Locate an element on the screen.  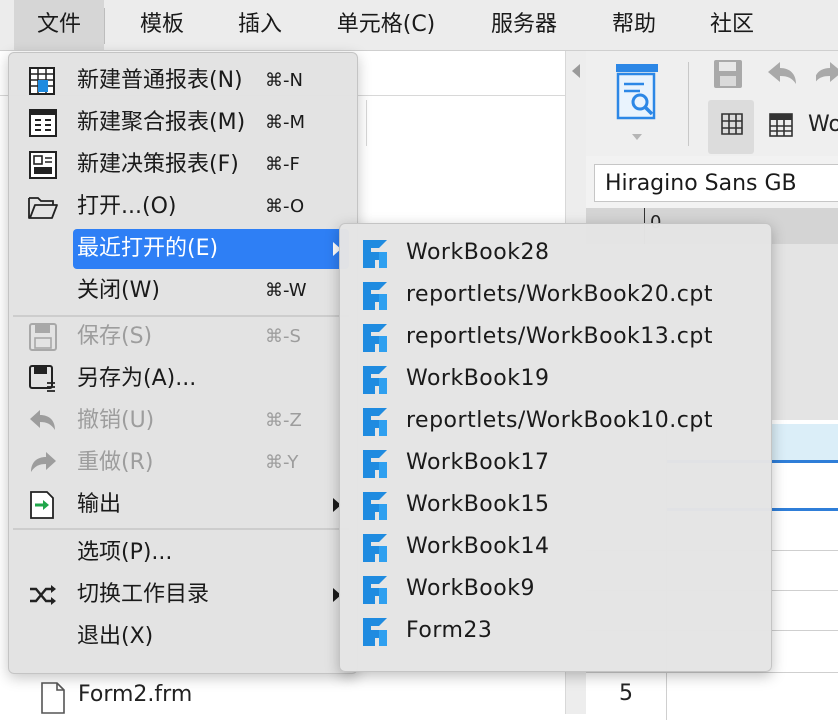
recent-item-label: reportlets/WorkBook10.cpt is located at coordinates (559, 420).